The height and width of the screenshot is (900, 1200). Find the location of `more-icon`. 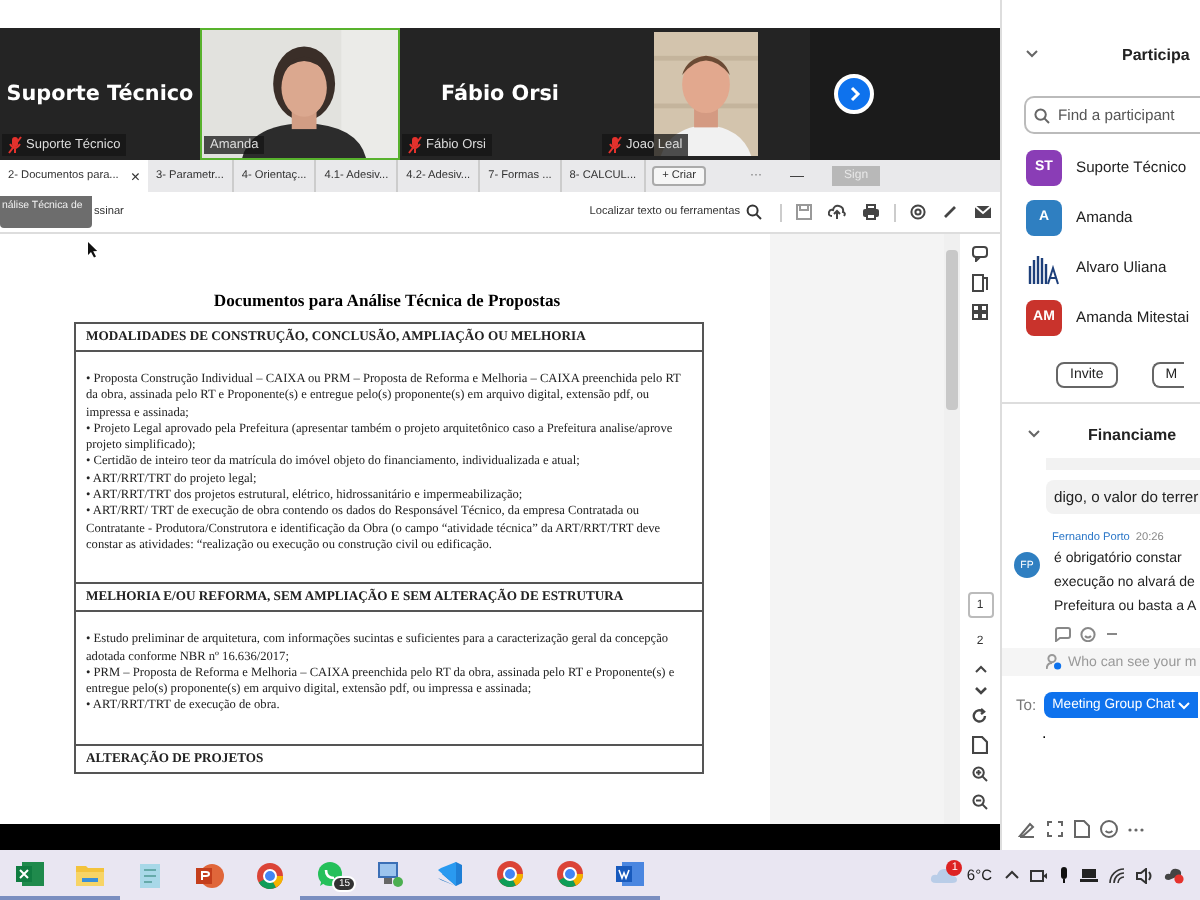

more-icon is located at coordinates (1136, 829).